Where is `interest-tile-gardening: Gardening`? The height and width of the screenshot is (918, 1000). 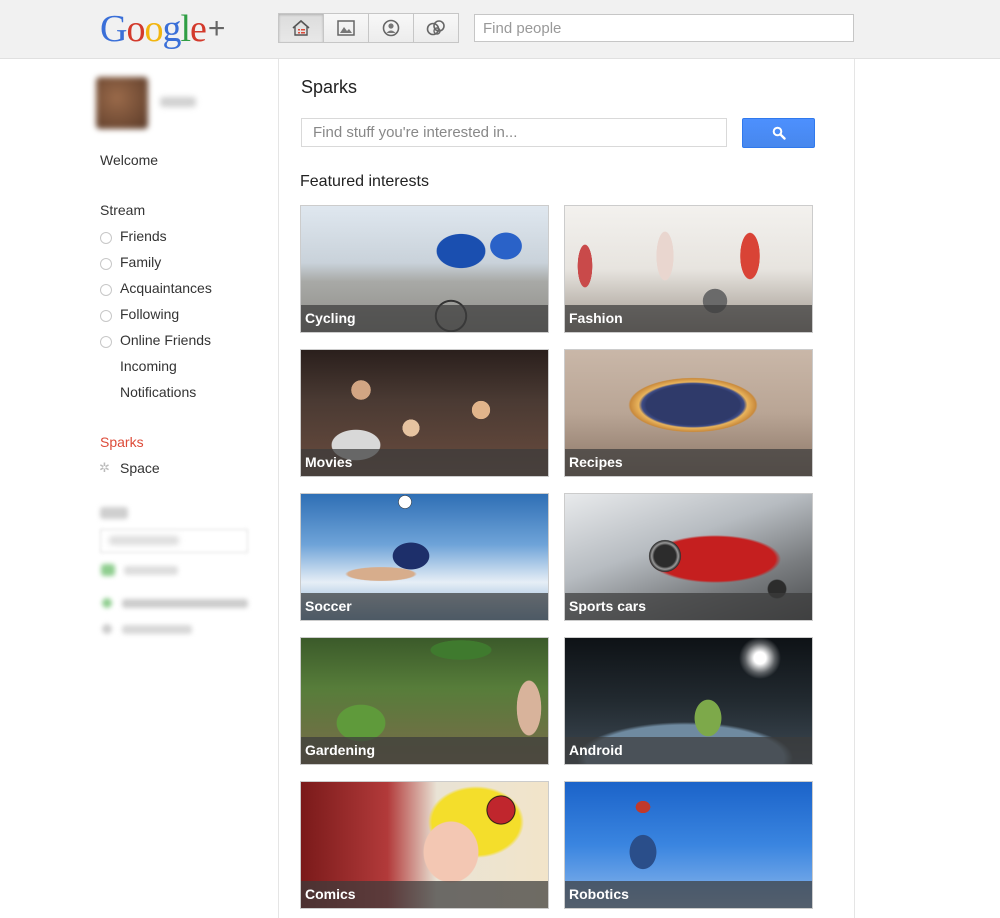
interest-tile-gardening: Gardening is located at coordinates (424, 701).